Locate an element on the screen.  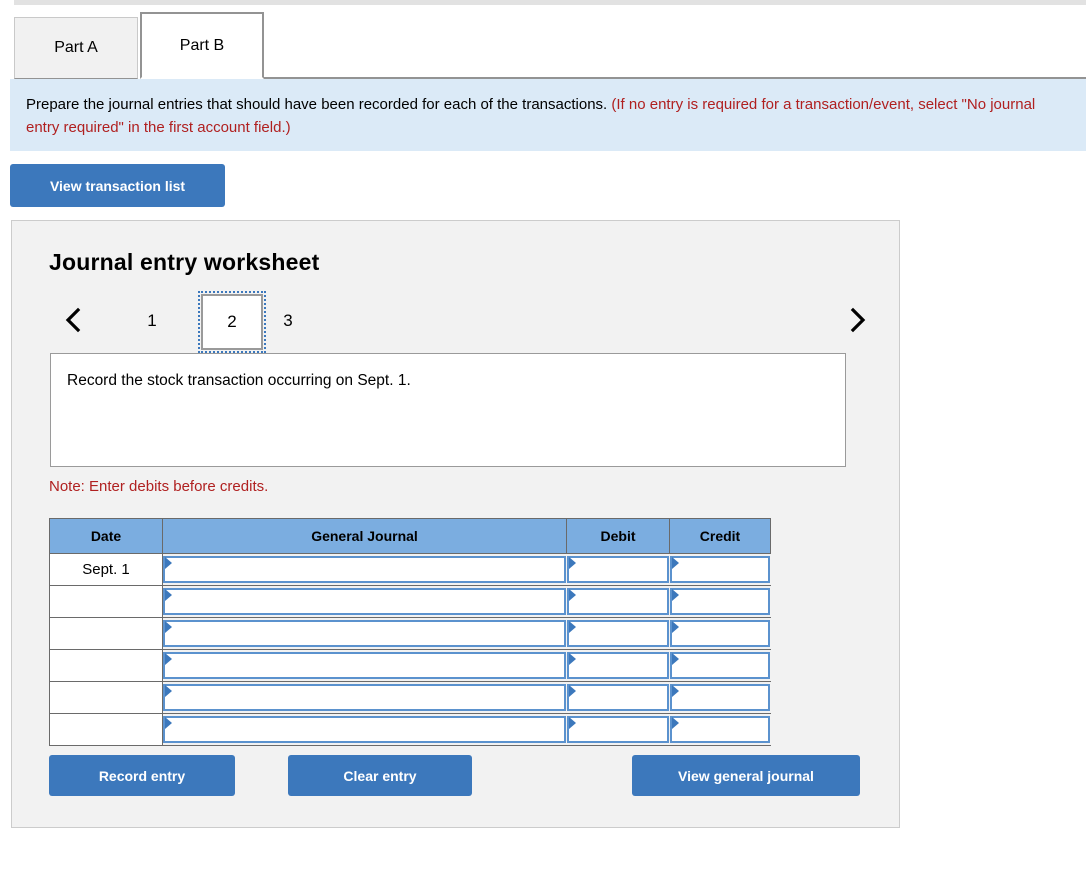
pager-page-3: 3 is located at coordinates (288, 321).